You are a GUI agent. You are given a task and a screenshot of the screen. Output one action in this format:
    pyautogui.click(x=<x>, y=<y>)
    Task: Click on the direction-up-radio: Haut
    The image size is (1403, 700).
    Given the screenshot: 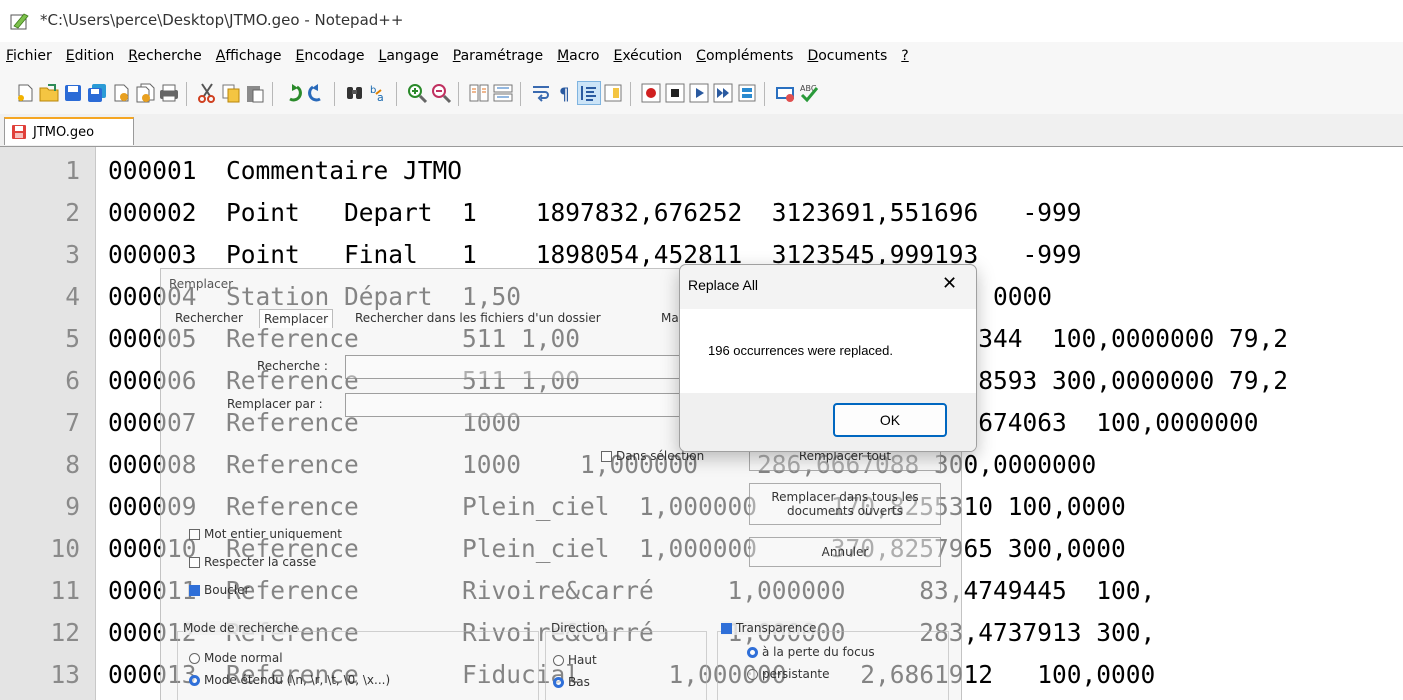 What is the action you would take?
    pyautogui.click(x=575, y=660)
    